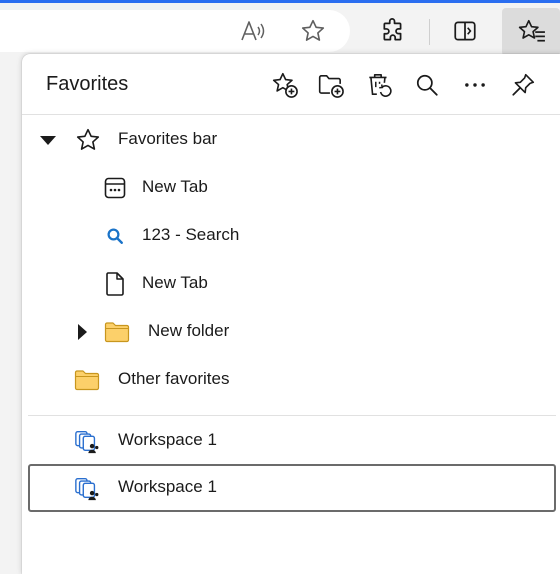  Describe the element at coordinates (532, 31) in the screenshot. I see `favorites-icon` at that location.